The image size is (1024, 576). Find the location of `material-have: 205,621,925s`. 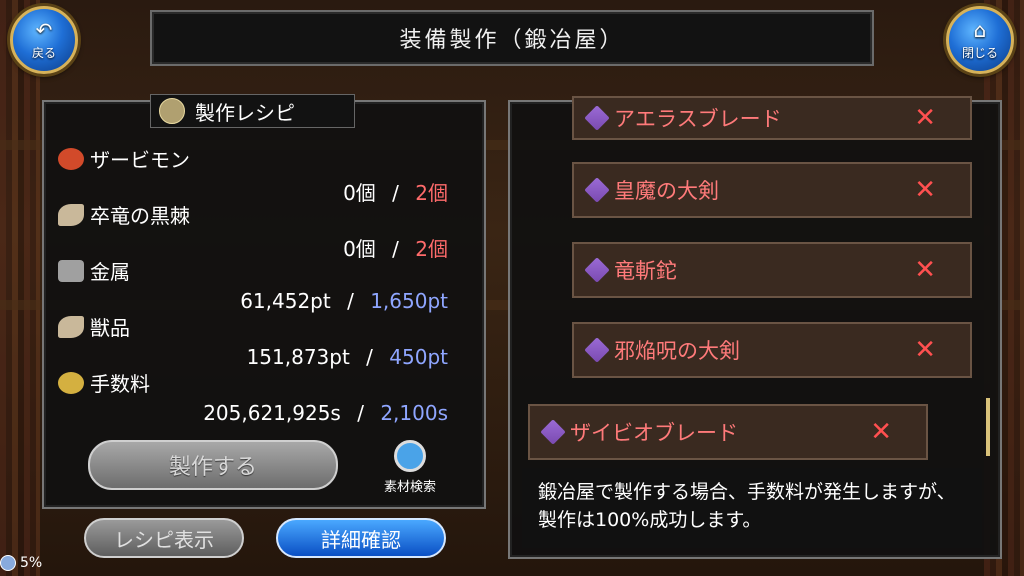

material-have: 205,621,925s is located at coordinates (272, 413).